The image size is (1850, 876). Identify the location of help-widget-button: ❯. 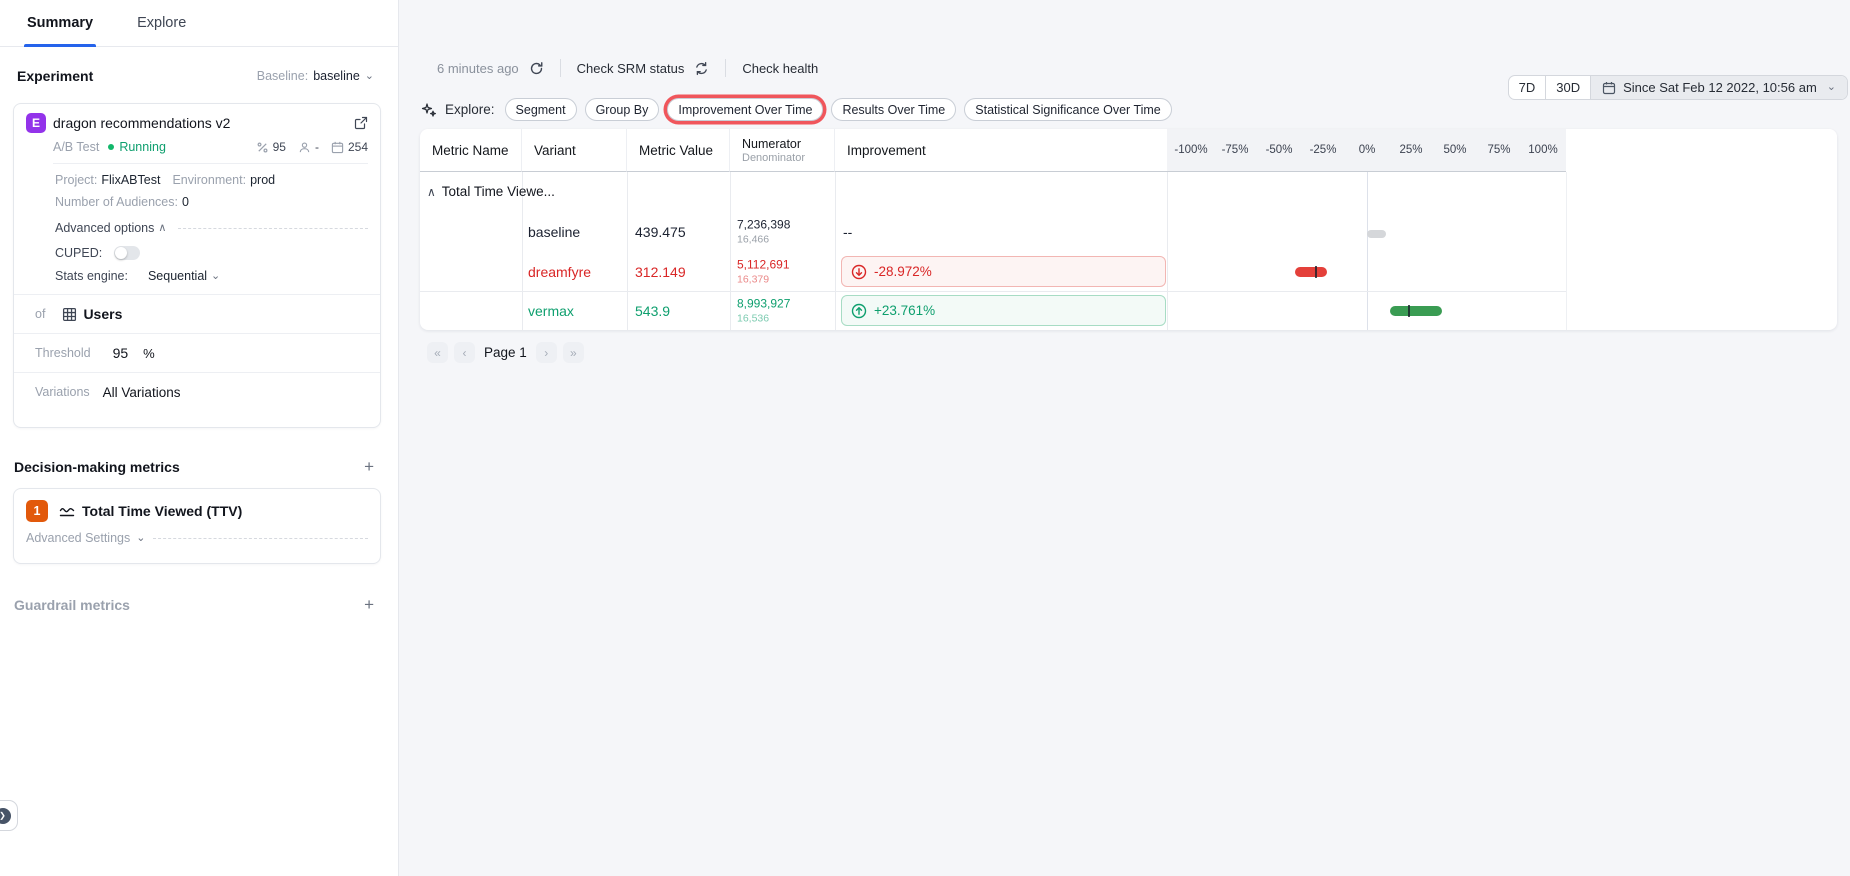
(9, 815).